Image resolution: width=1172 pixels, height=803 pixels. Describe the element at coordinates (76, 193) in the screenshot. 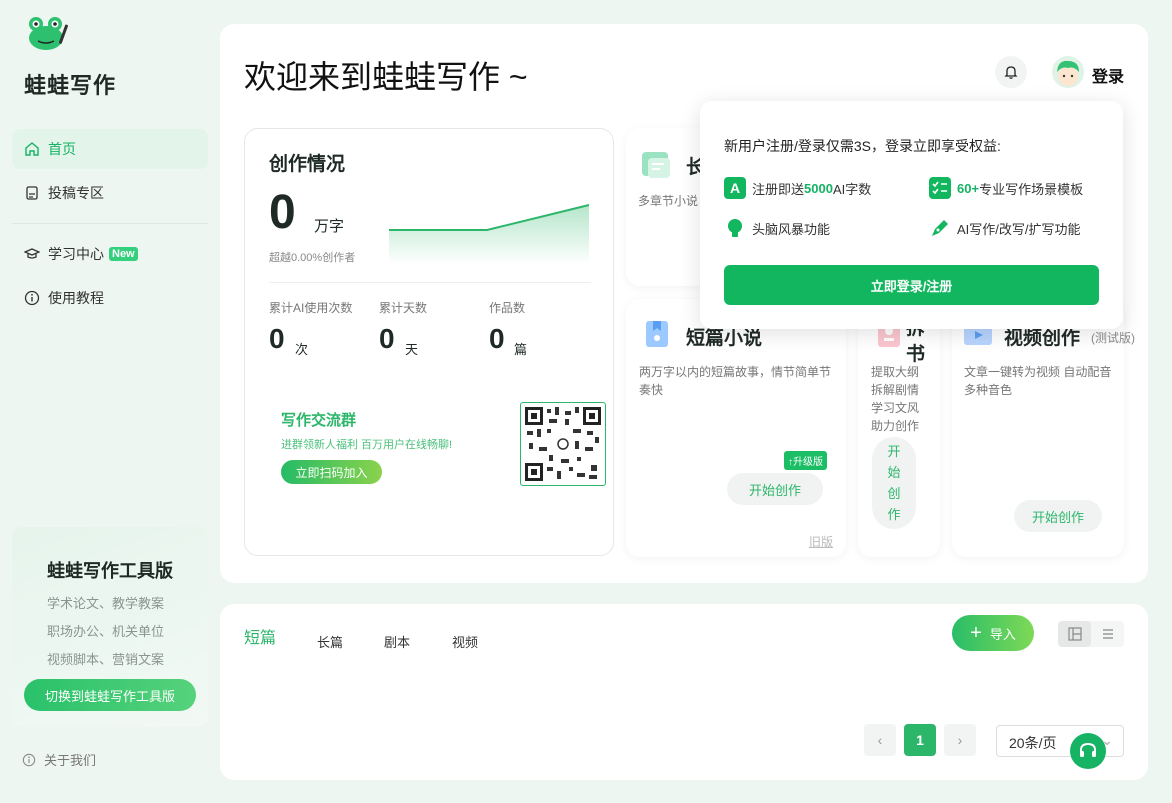

I see `sidebar-item-label: 投稿专区` at that location.